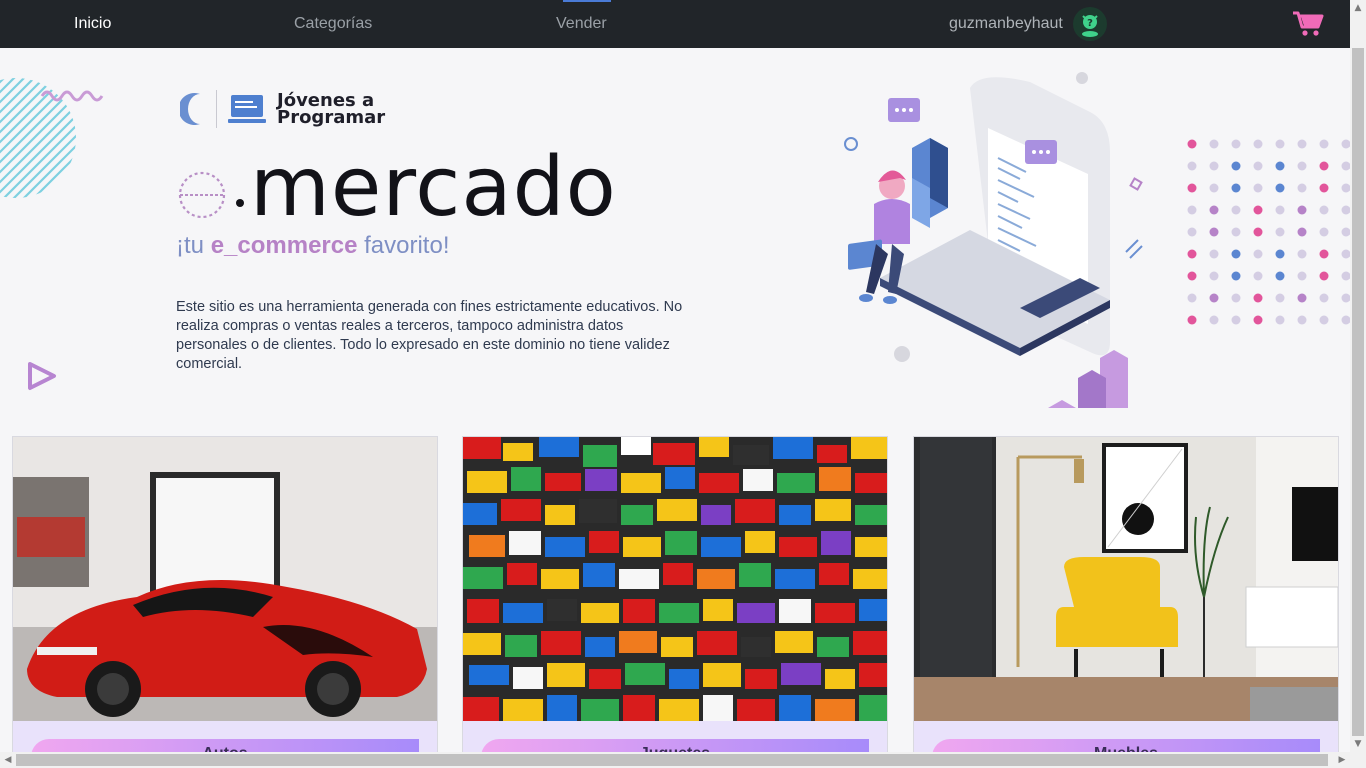  What do you see at coordinates (216, 109) in the screenshot?
I see `brand-divider` at bounding box center [216, 109].